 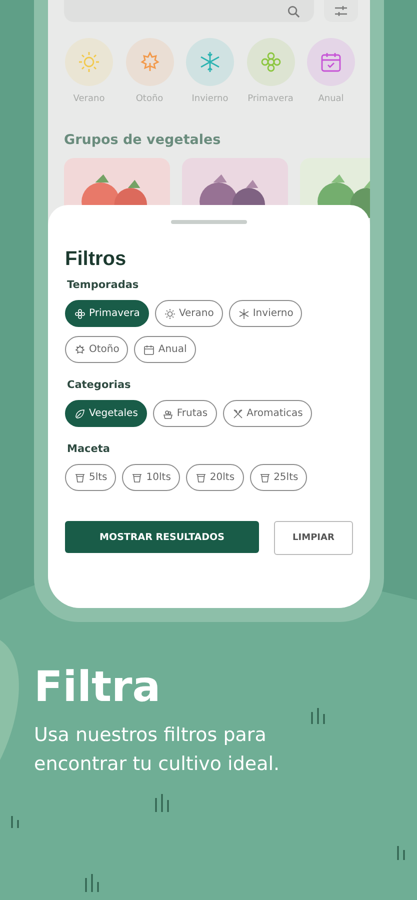 I want to click on search-icon, so click(x=293, y=11).